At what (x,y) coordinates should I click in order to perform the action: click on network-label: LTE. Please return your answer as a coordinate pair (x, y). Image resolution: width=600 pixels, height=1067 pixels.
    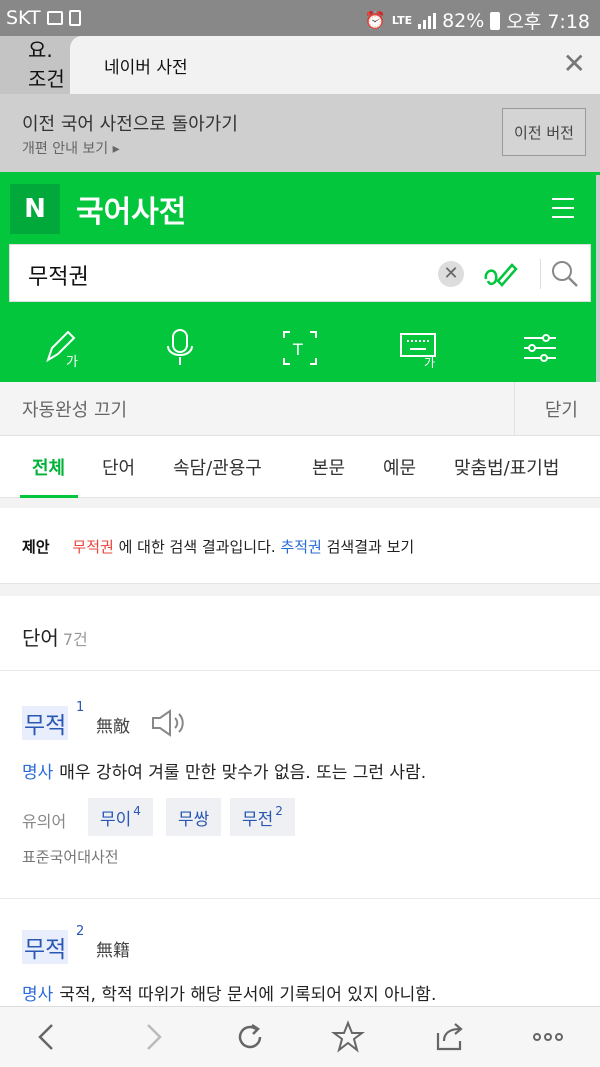
    Looking at the image, I should click on (402, 20).